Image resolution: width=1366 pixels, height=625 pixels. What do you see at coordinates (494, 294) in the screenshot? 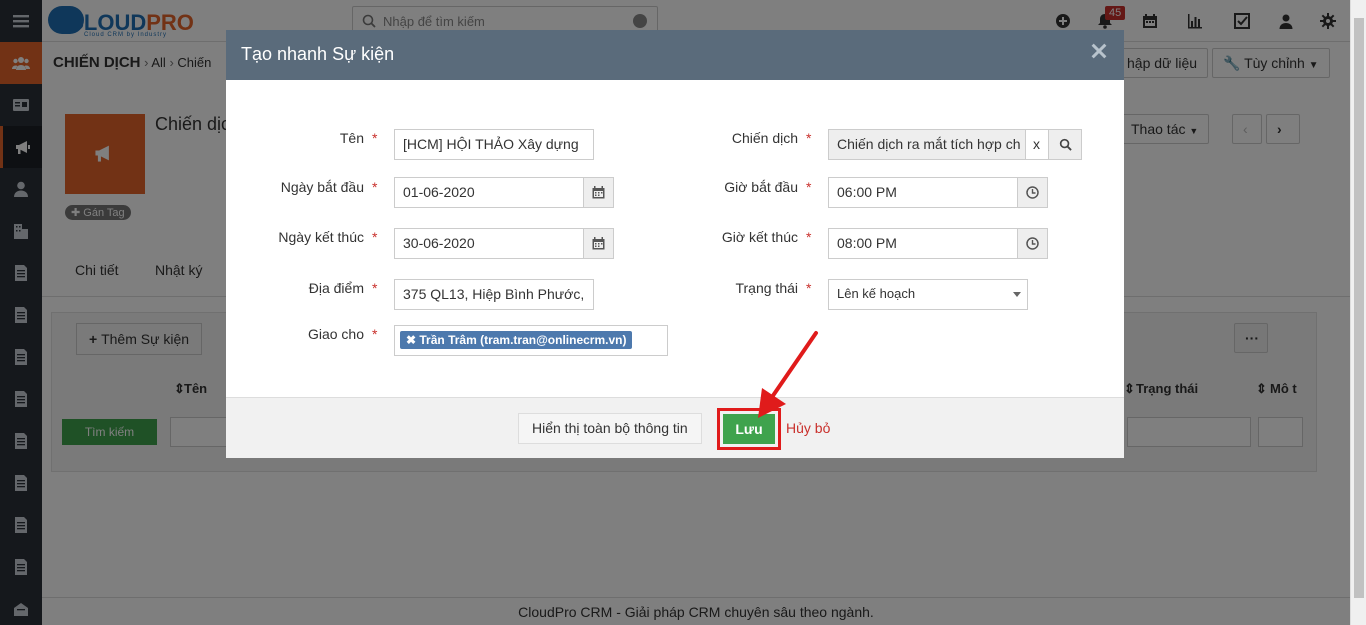
I see `location-field: 375 QL13, Hiệp Bình Phước,` at bounding box center [494, 294].